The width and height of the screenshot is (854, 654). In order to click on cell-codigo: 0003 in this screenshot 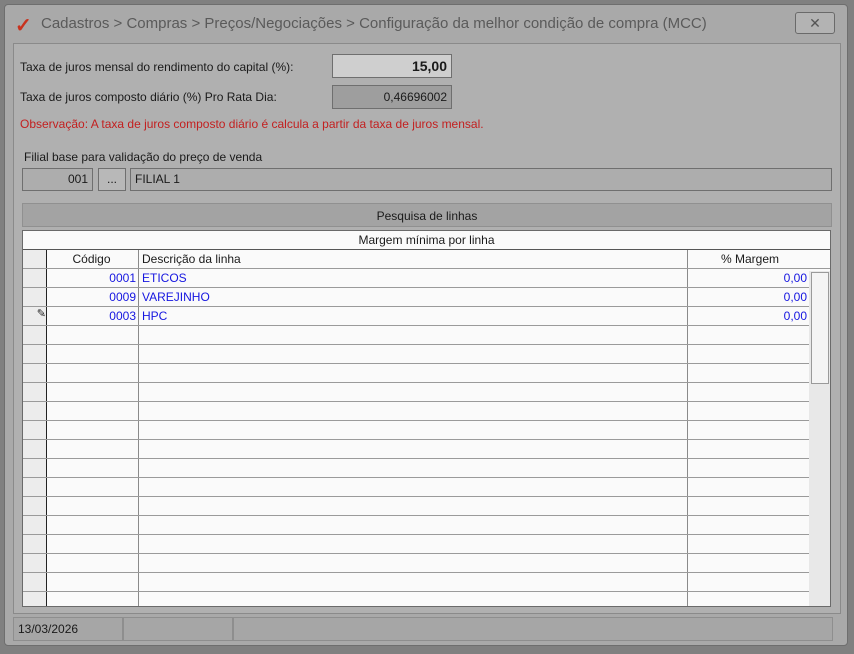, I will do `click(93, 316)`.